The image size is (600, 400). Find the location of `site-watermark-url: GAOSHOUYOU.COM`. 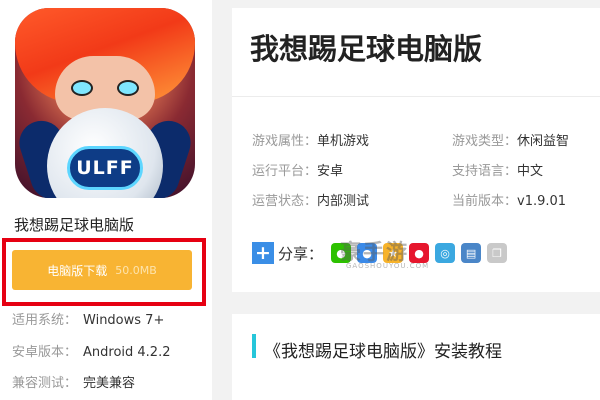

site-watermark-url: GAOSHOUYOU.COM is located at coordinates (388, 266).